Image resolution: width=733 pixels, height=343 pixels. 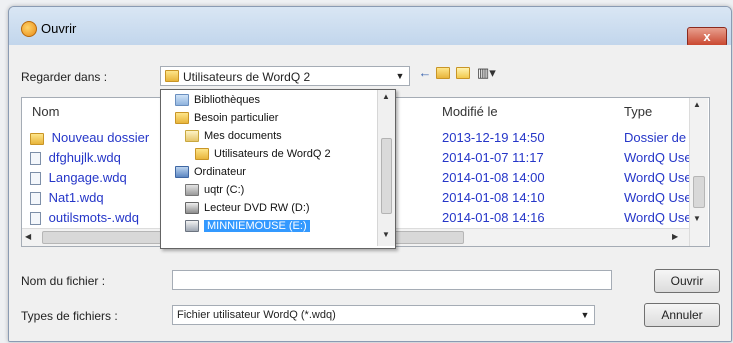 What do you see at coordinates (493, 157) in the screenshot?
I see `file-modified: 2014-01-07 11:17` at bounding box center [493, 157].